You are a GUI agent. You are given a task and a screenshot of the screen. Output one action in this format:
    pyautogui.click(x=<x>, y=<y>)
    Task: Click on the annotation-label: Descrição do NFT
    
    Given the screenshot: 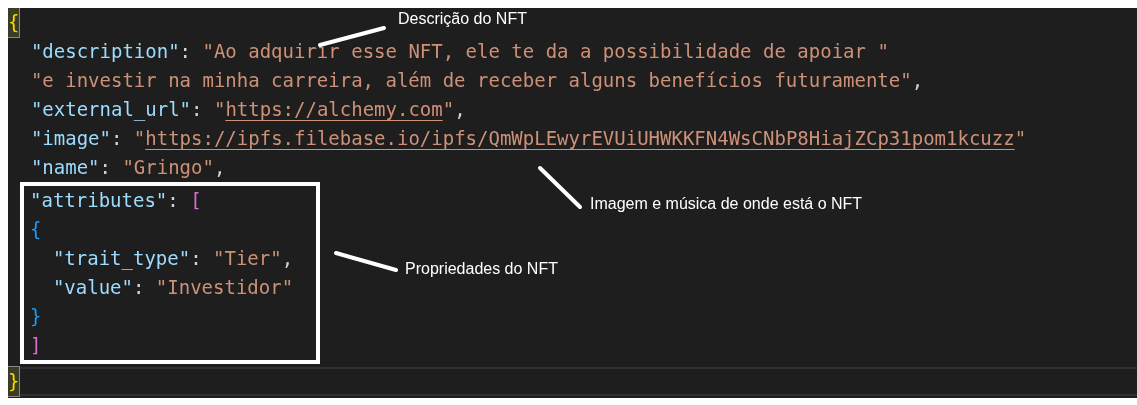 What is the action you would take?
    pyautogui.click(x=462, y=19)
    